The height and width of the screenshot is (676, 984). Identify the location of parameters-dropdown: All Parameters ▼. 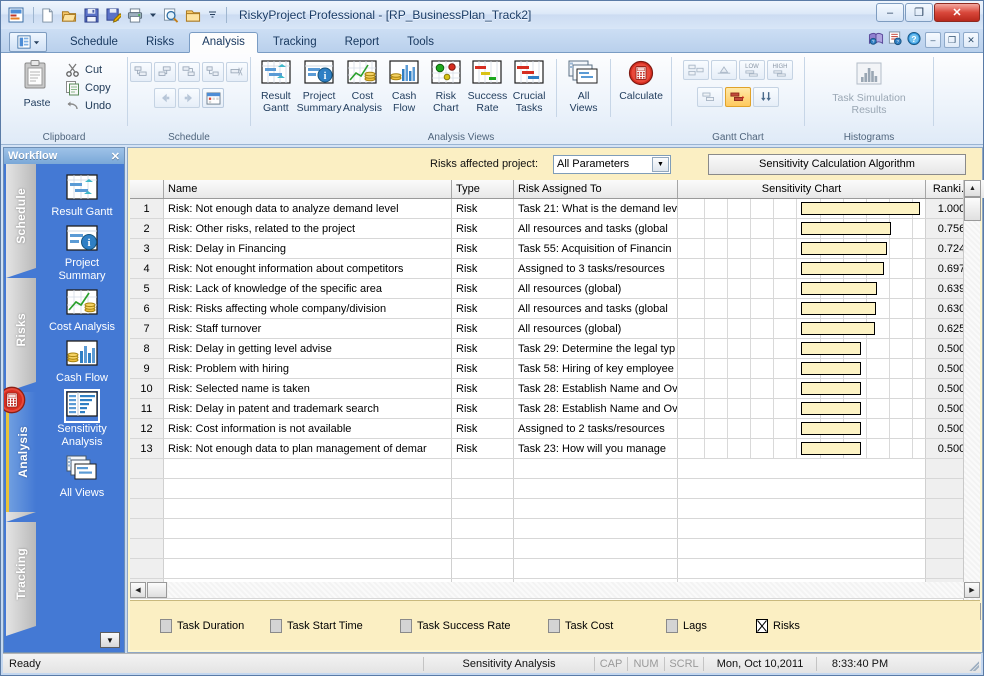
(612, 164).